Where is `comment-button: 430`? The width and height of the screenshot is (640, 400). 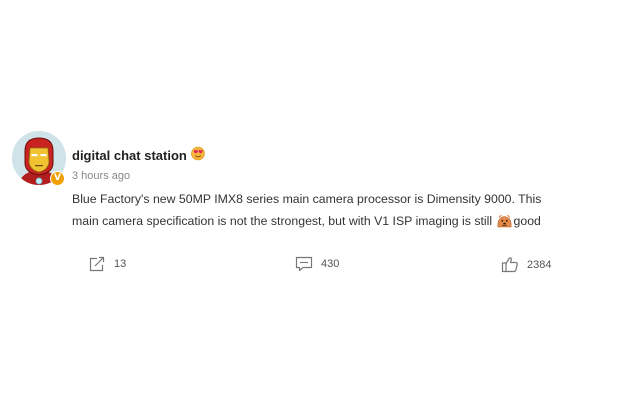
comment-button: 430 is located at coordinates (317, 264).